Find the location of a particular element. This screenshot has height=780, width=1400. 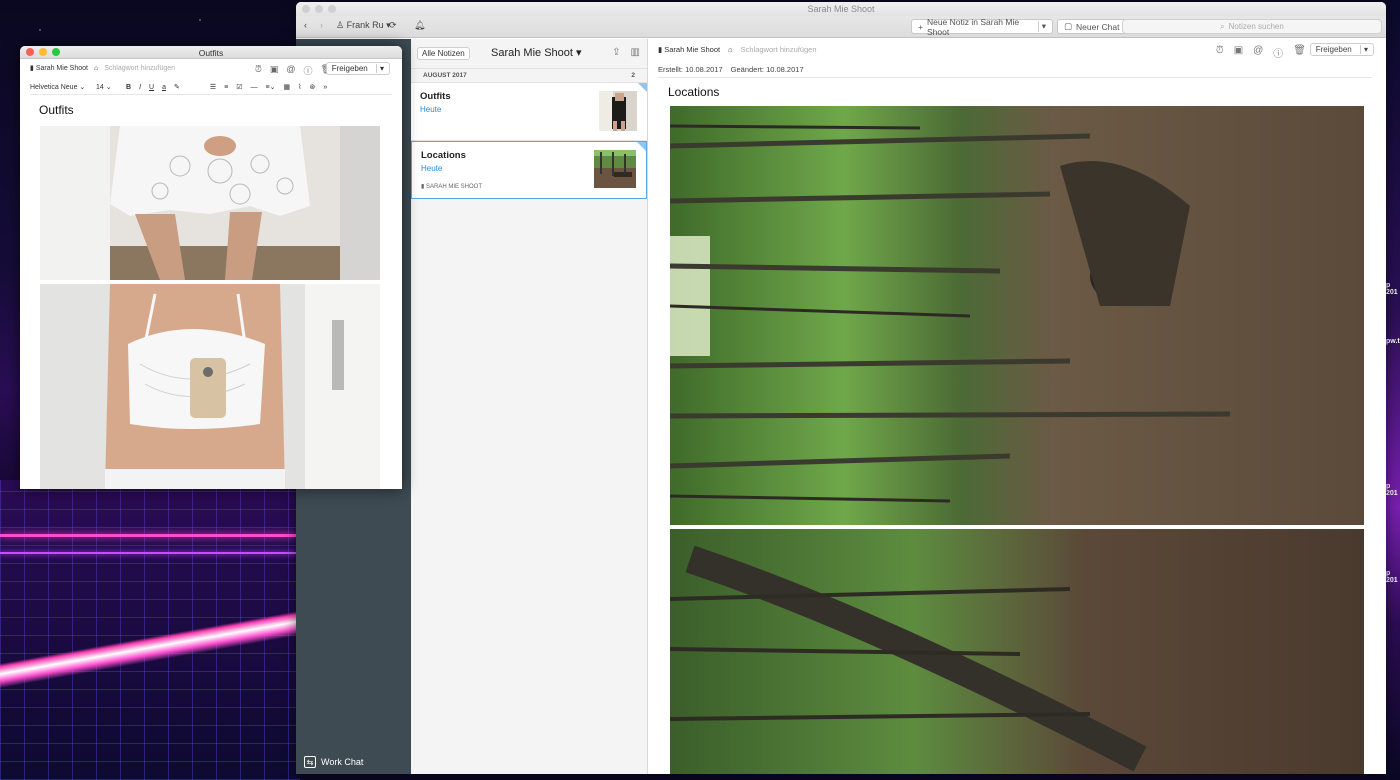

underline-icon: U is located at coordinates (151, 87).